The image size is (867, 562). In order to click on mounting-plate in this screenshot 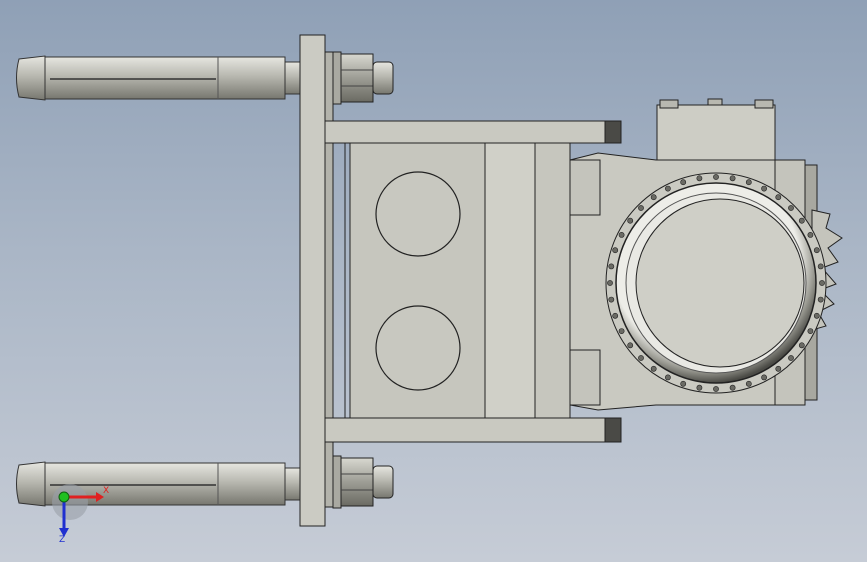, I will do `click(316, 280)`.